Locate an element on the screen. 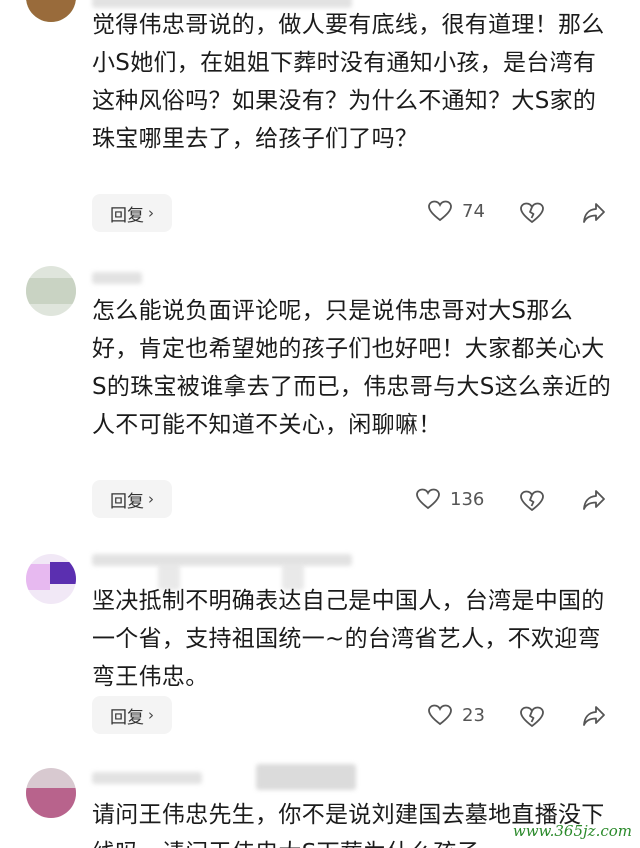  watermark: www.365jz.com is located at coordinates (572, 831).